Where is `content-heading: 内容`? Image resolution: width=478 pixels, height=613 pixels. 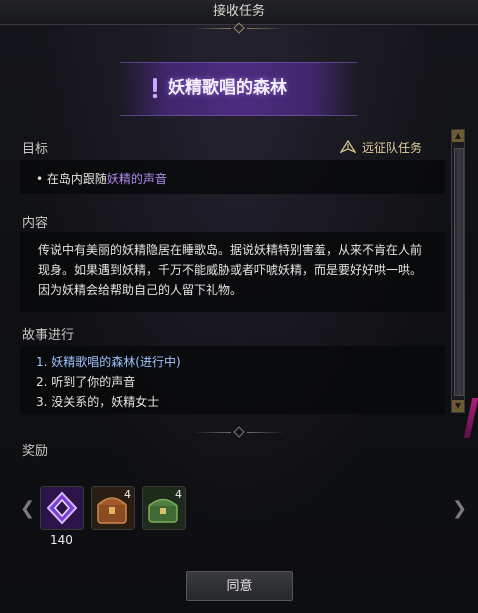 content-heading: 内容 is located at coordinates (35, 223).